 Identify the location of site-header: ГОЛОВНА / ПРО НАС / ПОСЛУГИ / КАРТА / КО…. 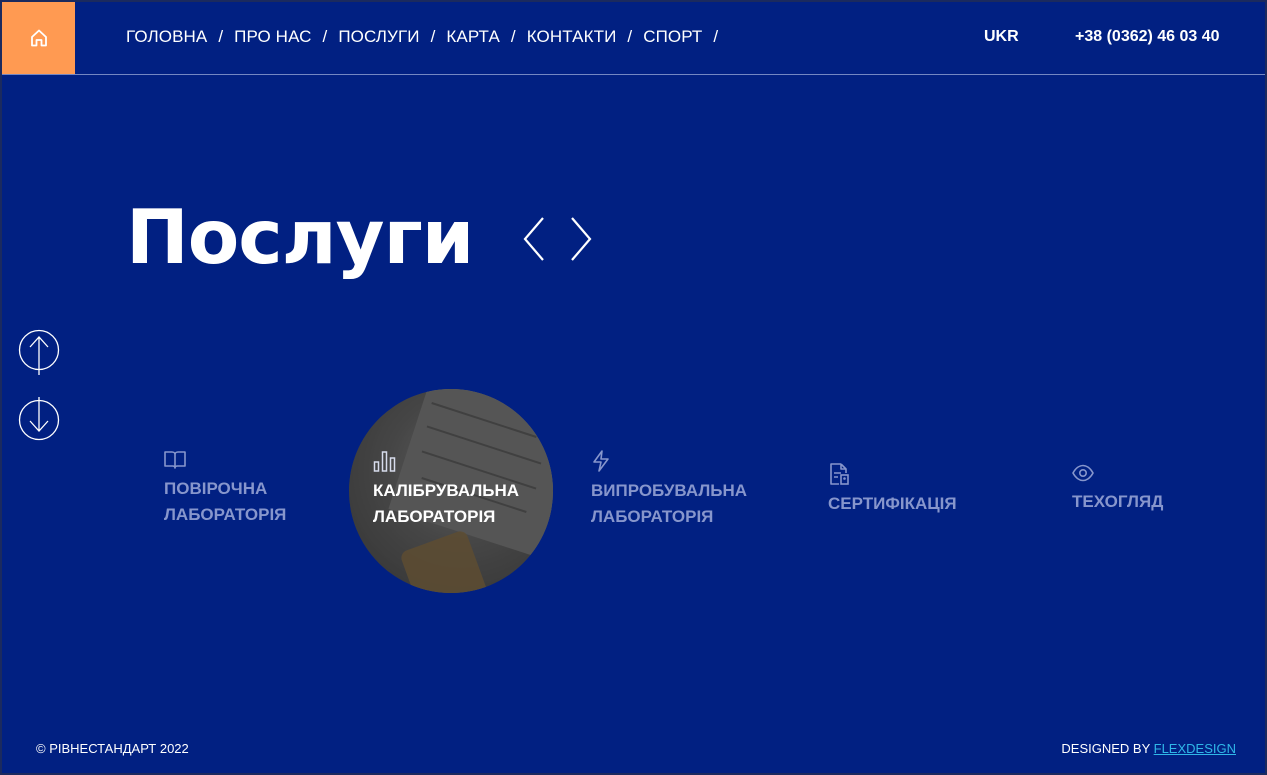
(633, 37).